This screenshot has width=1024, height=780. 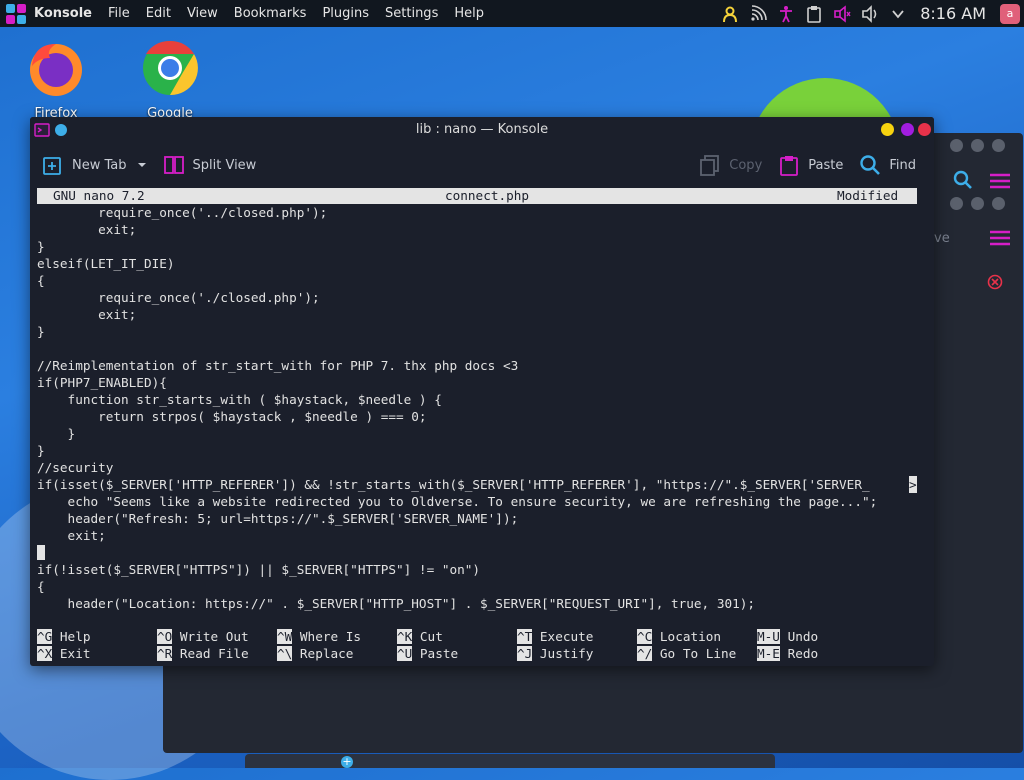 I want to click on shortcut-justify: ^J Justify, so click(x=555, y=653).